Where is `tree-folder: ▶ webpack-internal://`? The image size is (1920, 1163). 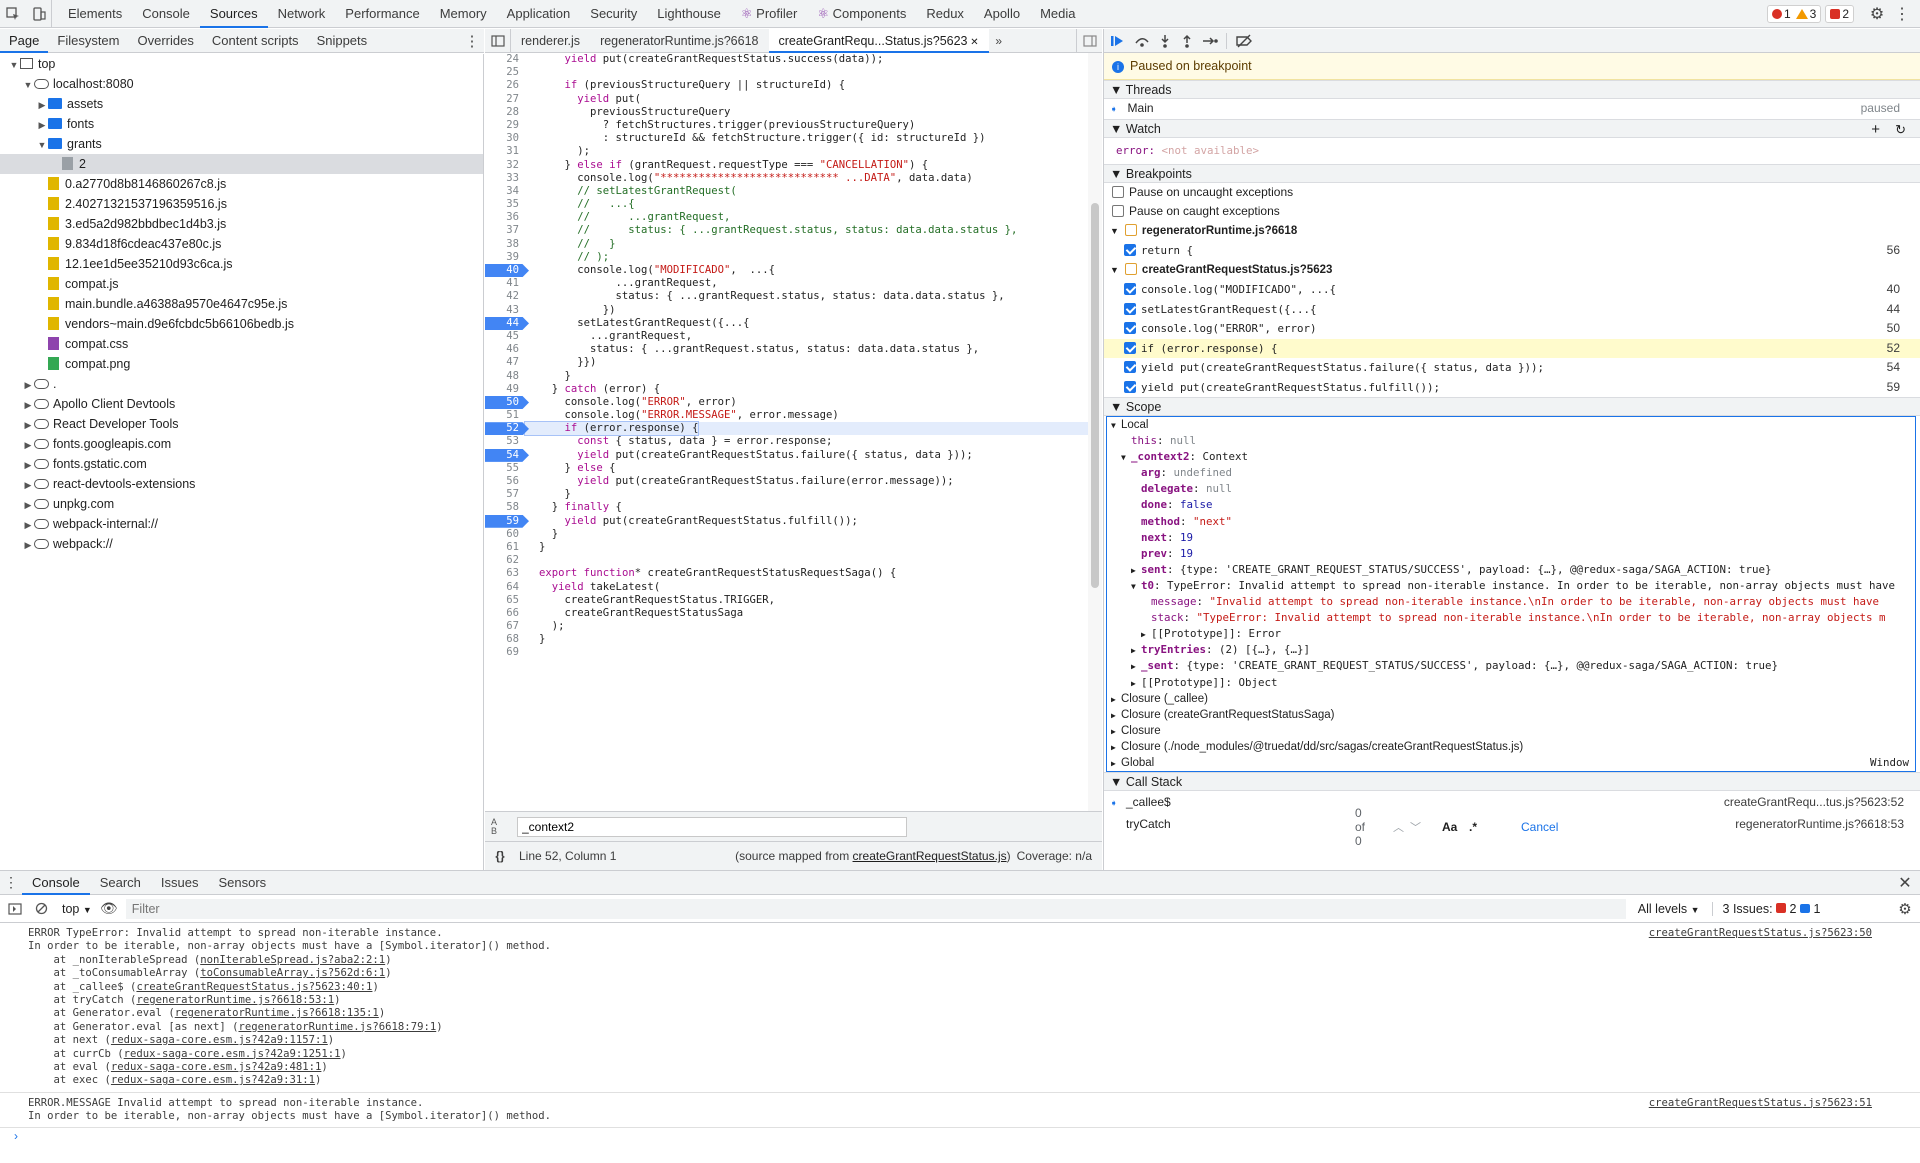 tree-folder: ▶ webpack-internal:// is located at coordinates (241, 524).